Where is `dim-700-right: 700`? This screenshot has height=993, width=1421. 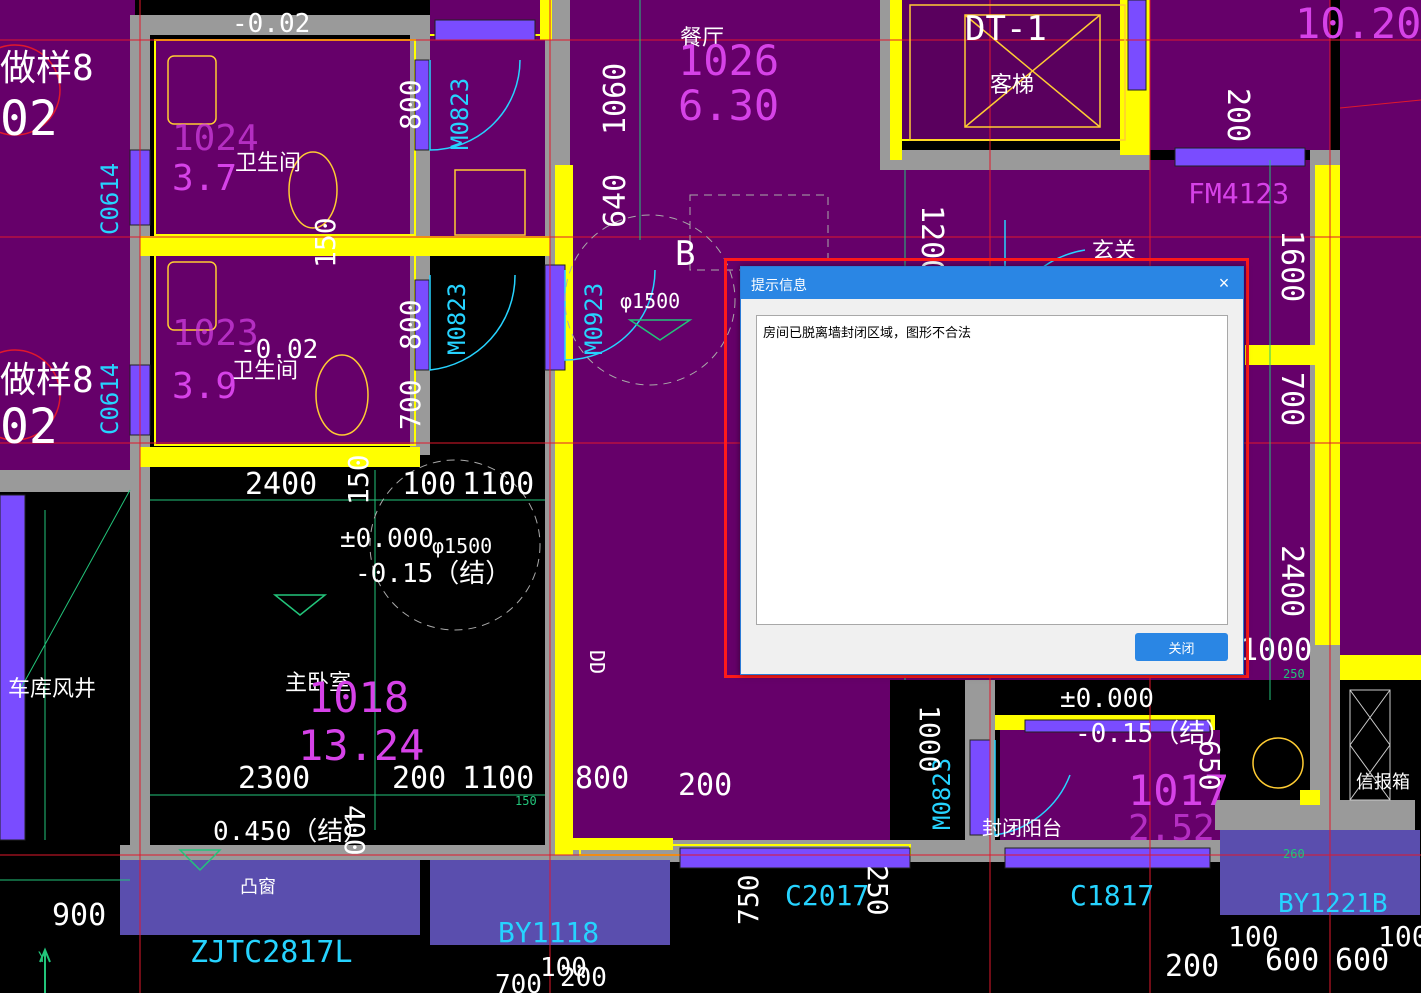 dim-700-right: 700 is located at coordinates (1291, 399).